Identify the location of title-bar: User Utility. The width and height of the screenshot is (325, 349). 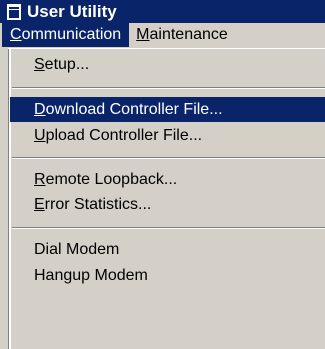
(162, 11).